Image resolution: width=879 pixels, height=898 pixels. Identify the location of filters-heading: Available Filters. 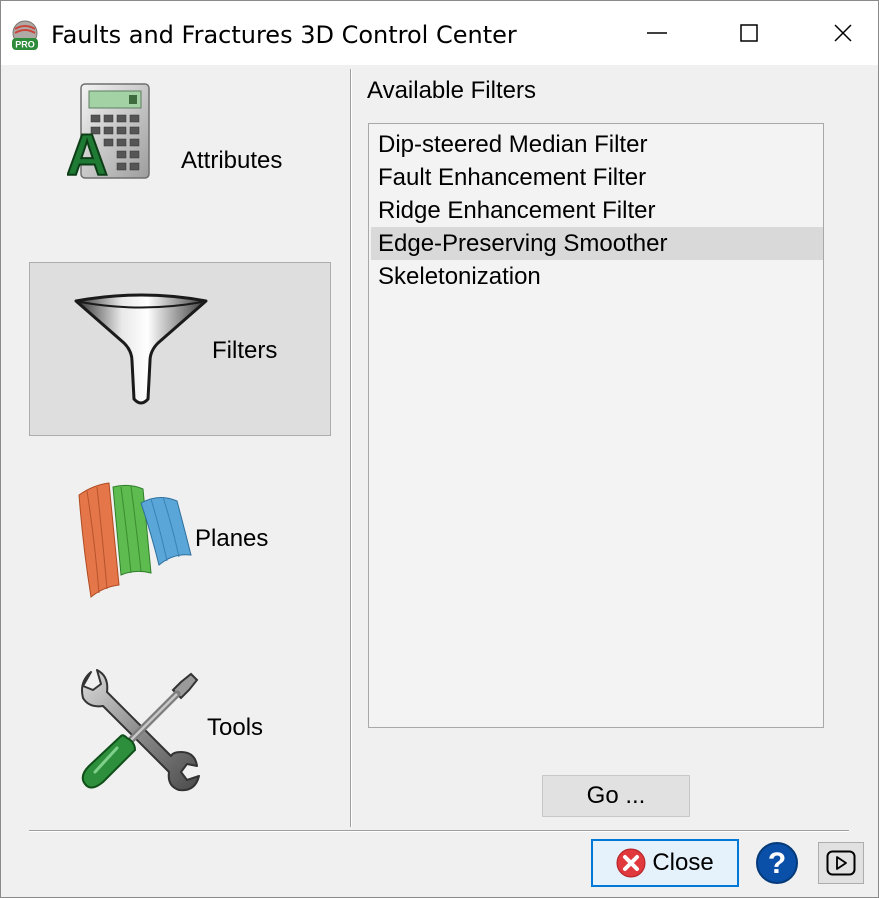
(451, 90).